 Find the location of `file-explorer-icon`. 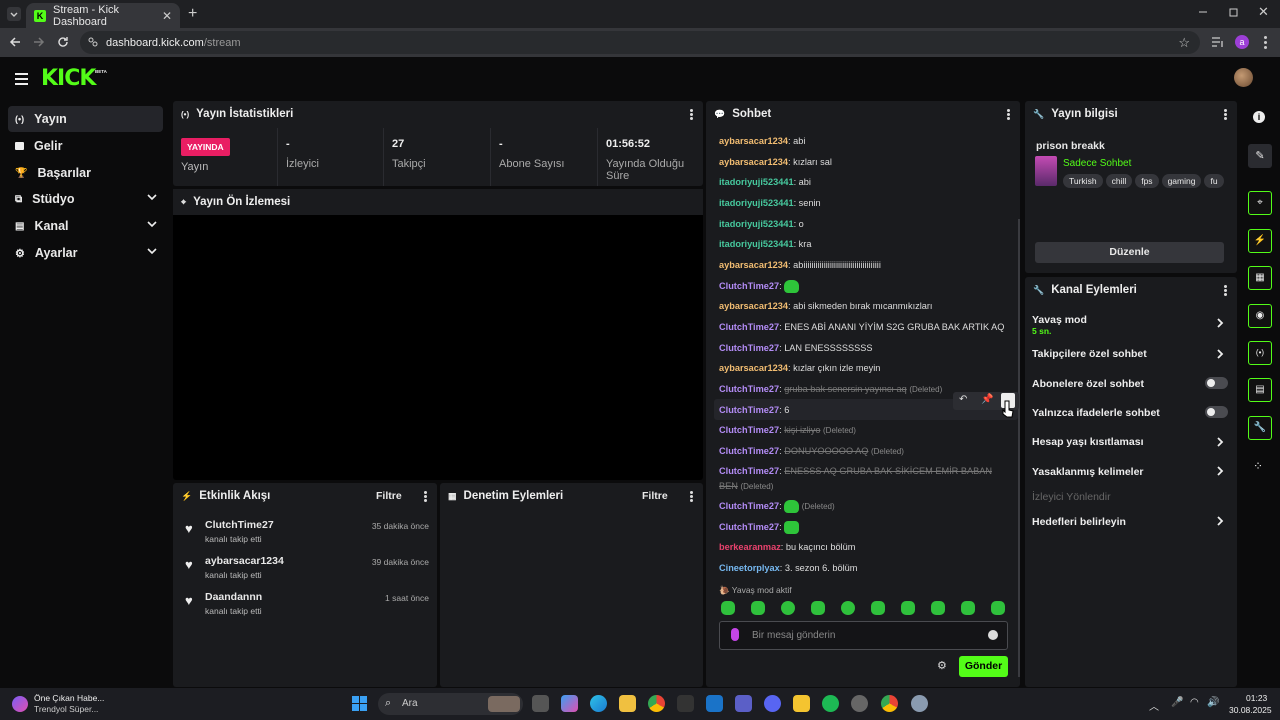

file-explorer-icon is located at coordinates (627, 703).